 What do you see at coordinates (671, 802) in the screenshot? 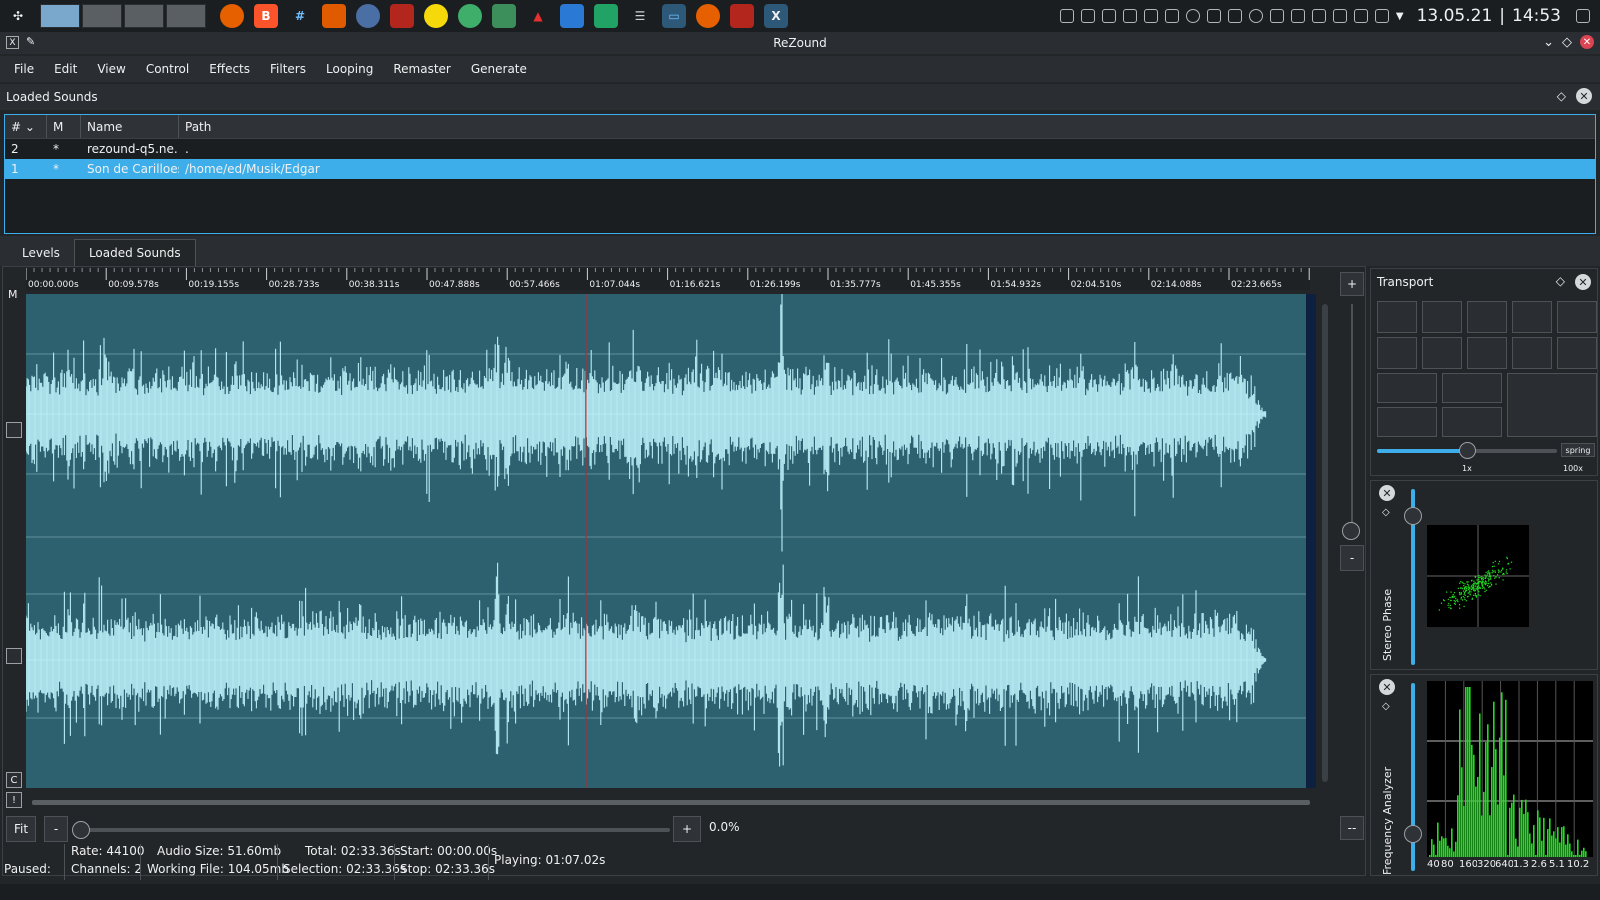
I see `horizontal-scrollbar` at bounding box center [671, 802].